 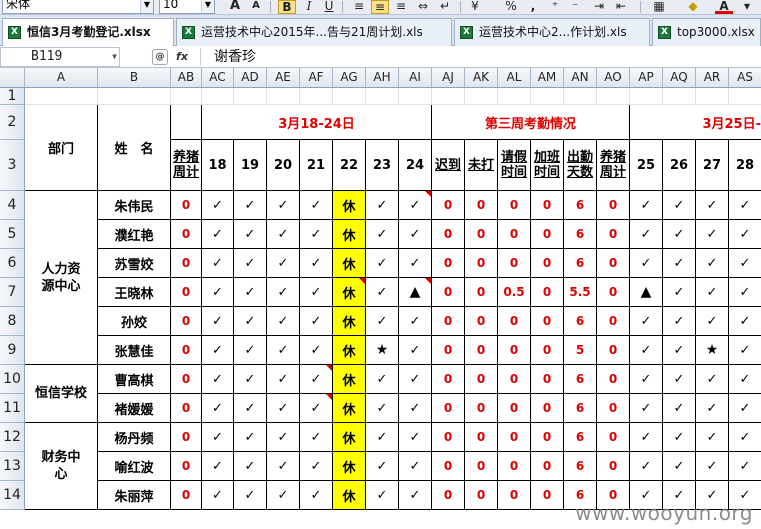 What do you see at coordinates (12, 78) in the screenshot?
I see `select-all-corner` at bounding box center [12, 78].